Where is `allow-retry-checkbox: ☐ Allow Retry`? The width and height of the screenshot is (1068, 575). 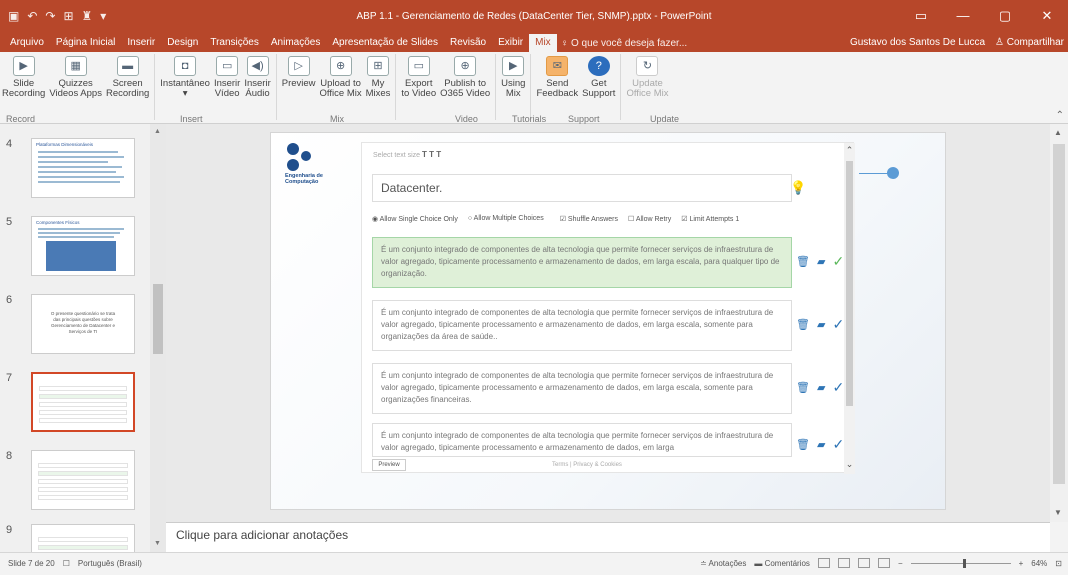 allow-retry-checkbox: ☐ Allow Retry is located at coordinates (649, 219).